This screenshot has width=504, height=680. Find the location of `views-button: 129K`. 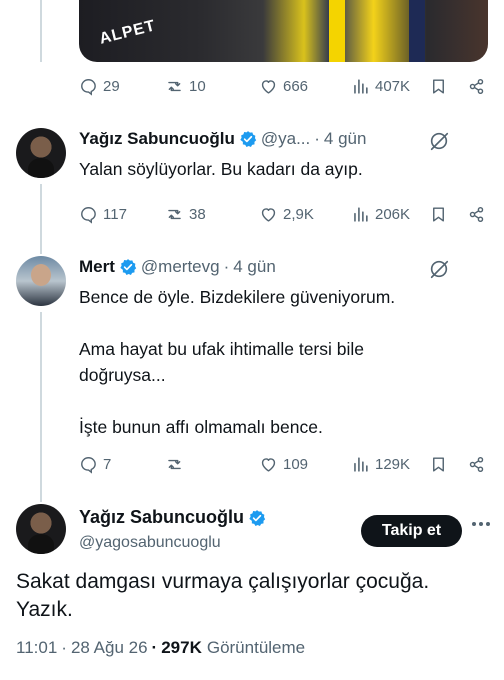

views-button: 129K is located at coordinates (380, 464).